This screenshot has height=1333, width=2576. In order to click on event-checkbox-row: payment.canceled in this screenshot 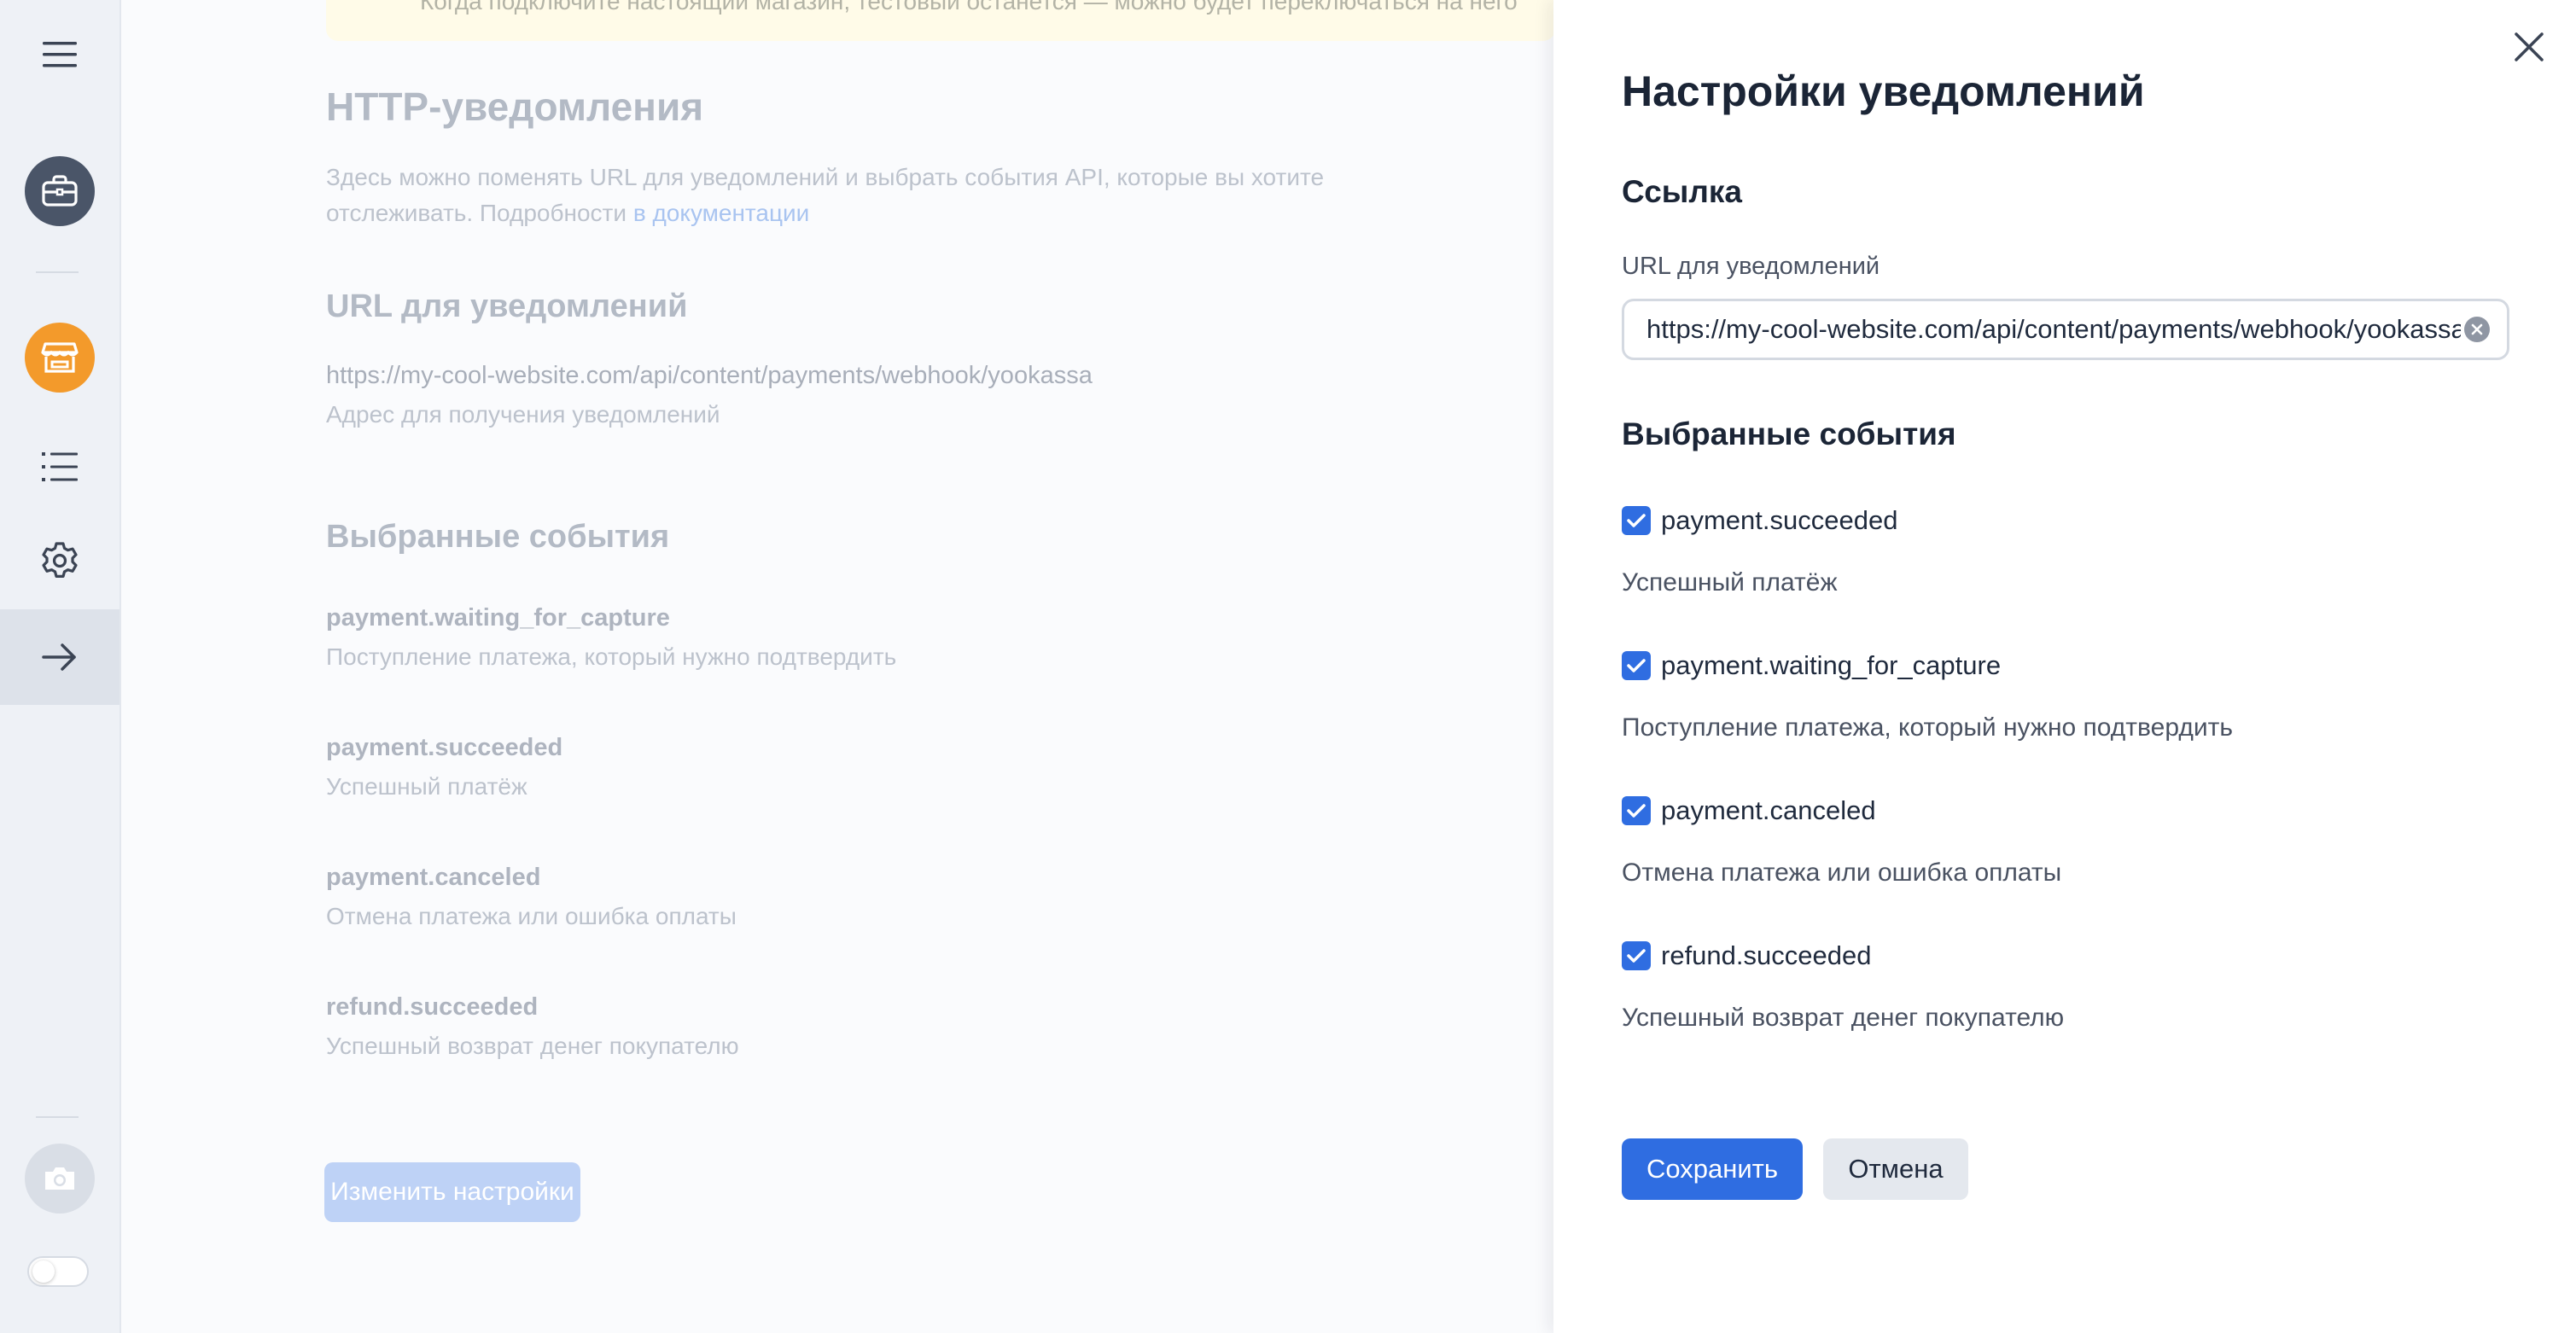, I will do `click(1749, 810)`.